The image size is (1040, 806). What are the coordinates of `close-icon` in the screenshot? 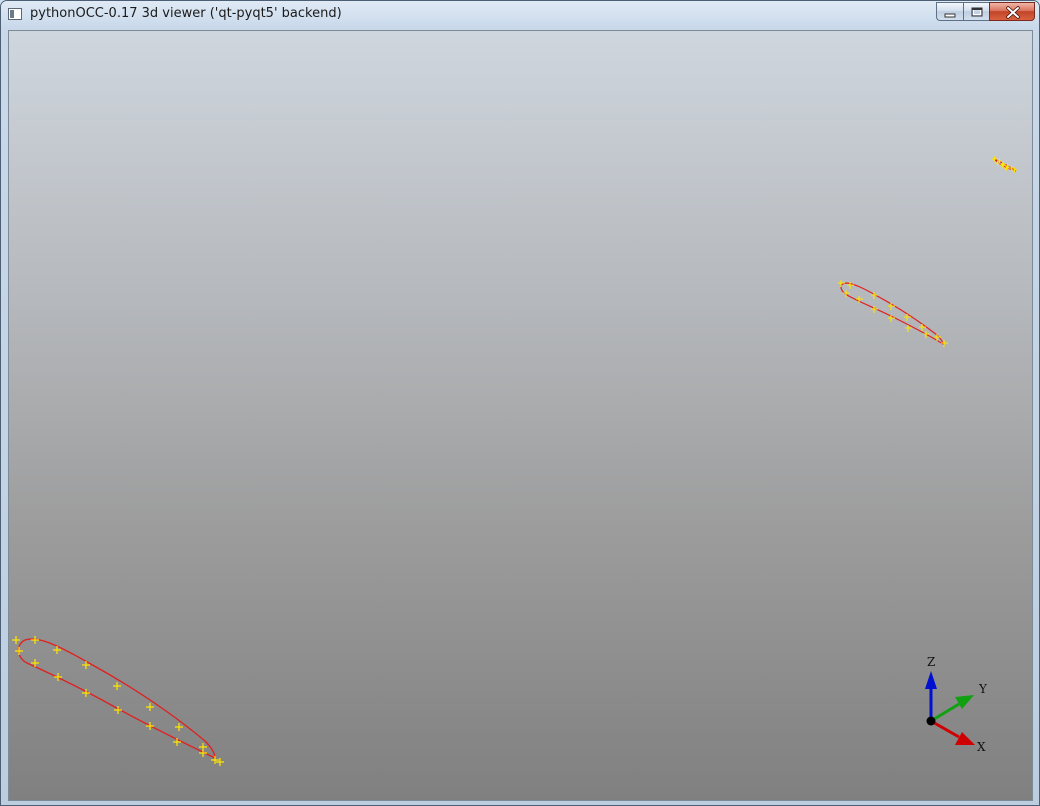 It's located at (1013, 12).